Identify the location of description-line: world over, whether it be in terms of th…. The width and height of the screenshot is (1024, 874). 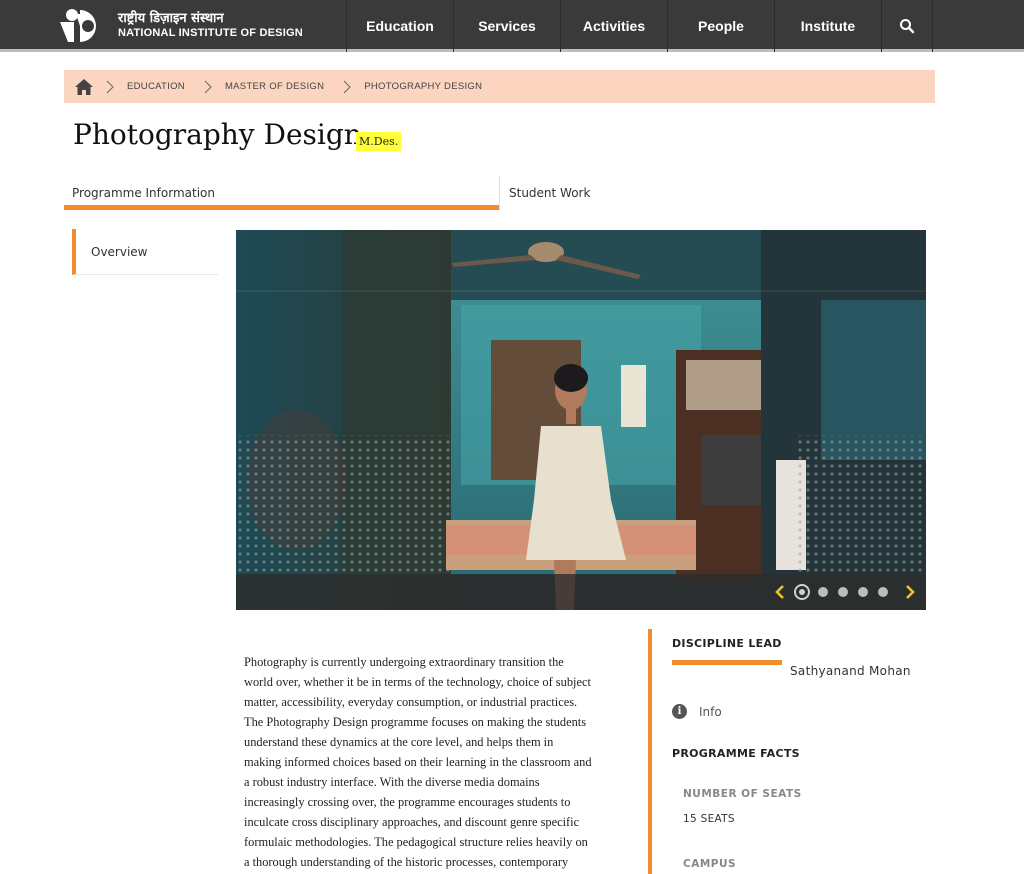
(417, 682).